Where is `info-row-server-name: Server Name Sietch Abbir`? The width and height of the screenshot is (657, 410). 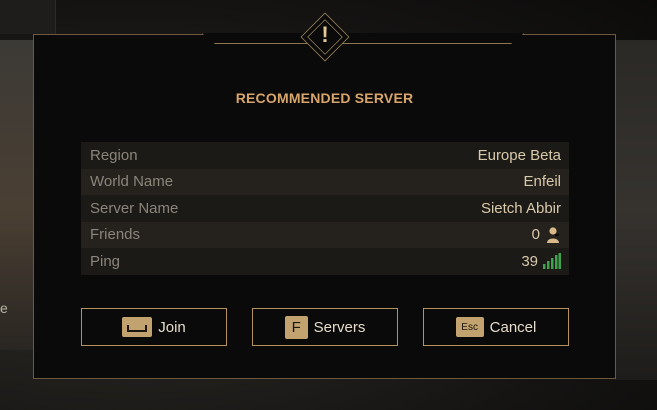 info-row-server-name: Server Name Sietch Abbir is located at coordinates (325, 208).